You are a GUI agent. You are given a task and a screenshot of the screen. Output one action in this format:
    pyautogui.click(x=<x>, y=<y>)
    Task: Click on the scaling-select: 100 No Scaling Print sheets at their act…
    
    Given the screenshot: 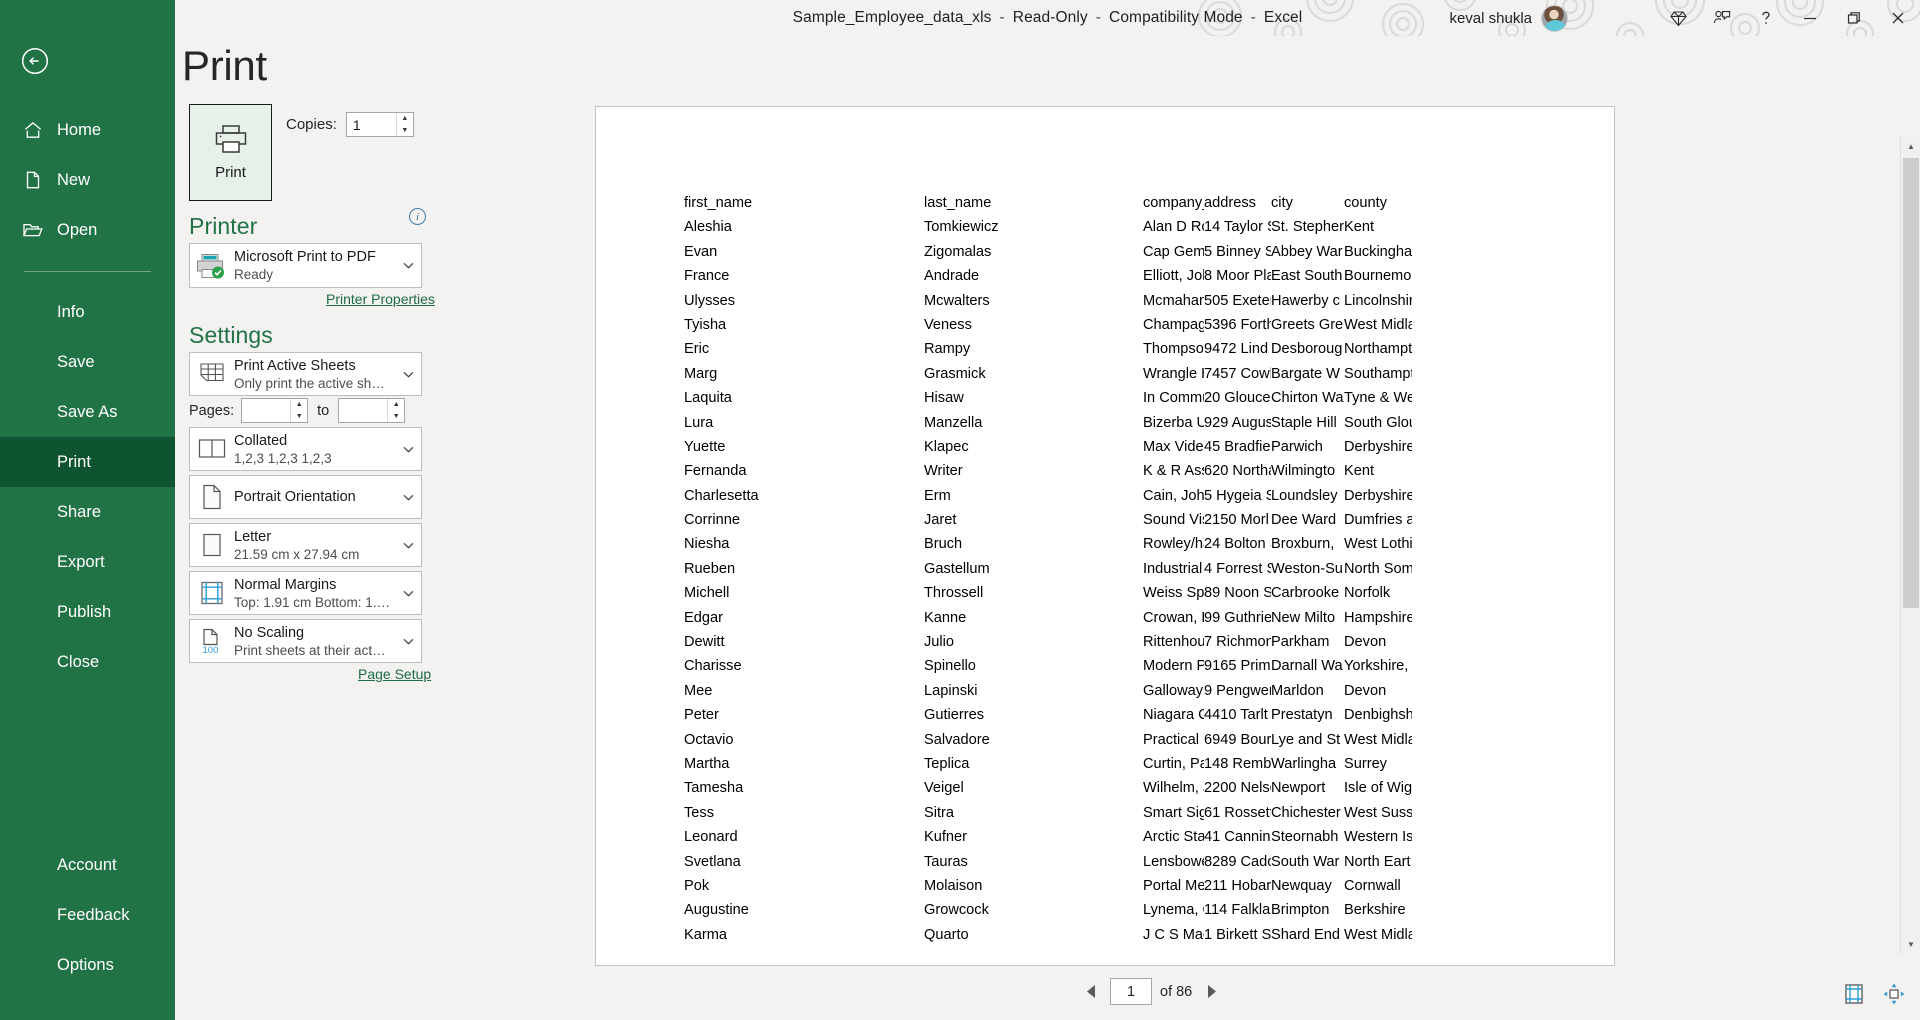 What is the action you would take?
    pyautogui.click(x=305, y=641)
    